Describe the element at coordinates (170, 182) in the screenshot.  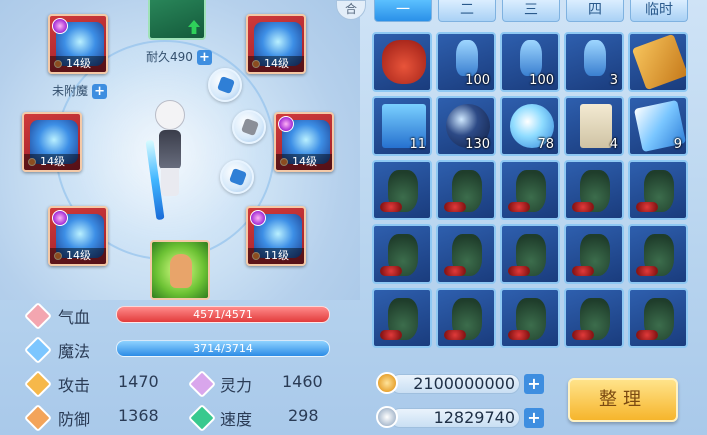
I see `character-legs` at that location.